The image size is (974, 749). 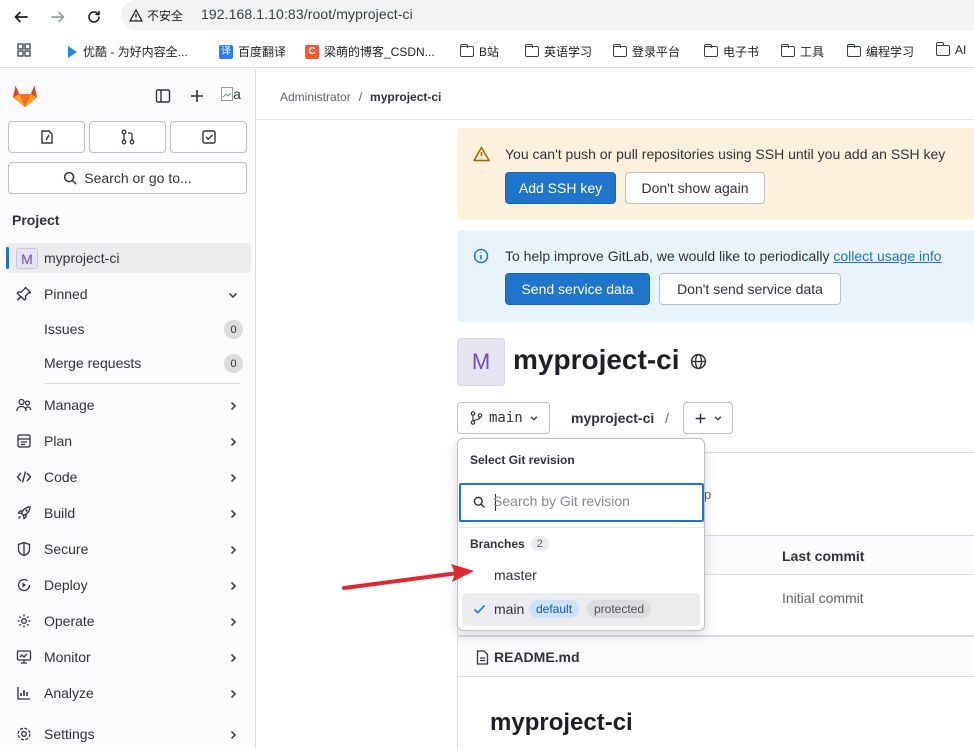 What do you see at coordinates (197, 96) in the screenshot?
I see `create-new-button` at bounding box center [197, 96].